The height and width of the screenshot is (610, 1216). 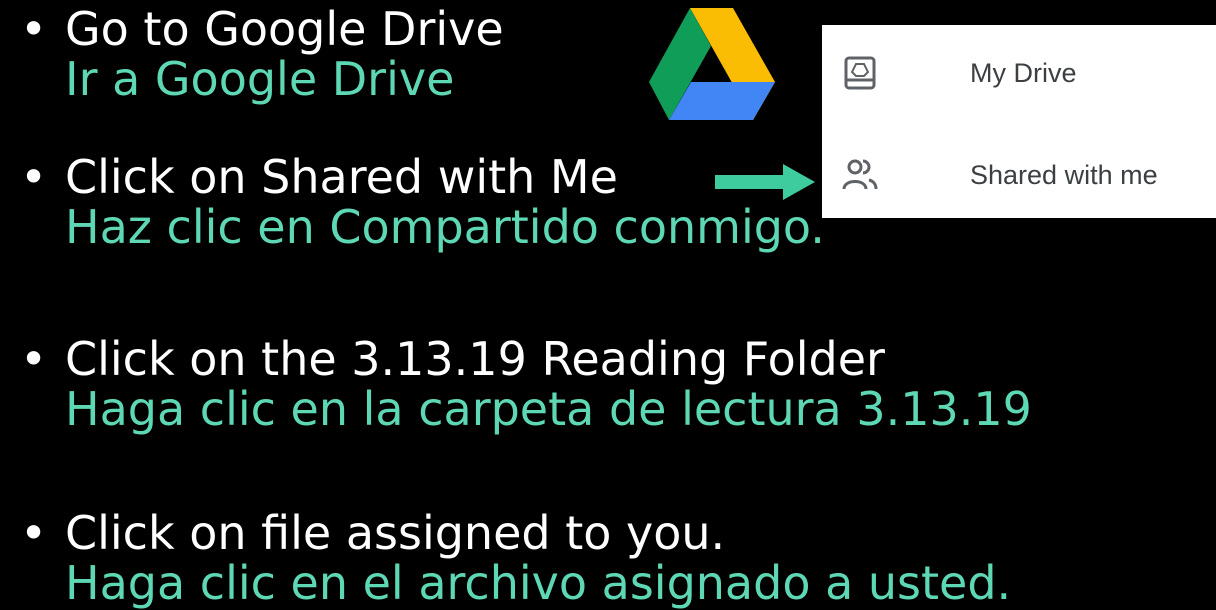 What do you see at coordinates (395, 533) in the screenshot?
I see `bullet-text-en: Click on file assigned to you.` at bounding box center [395, 533].